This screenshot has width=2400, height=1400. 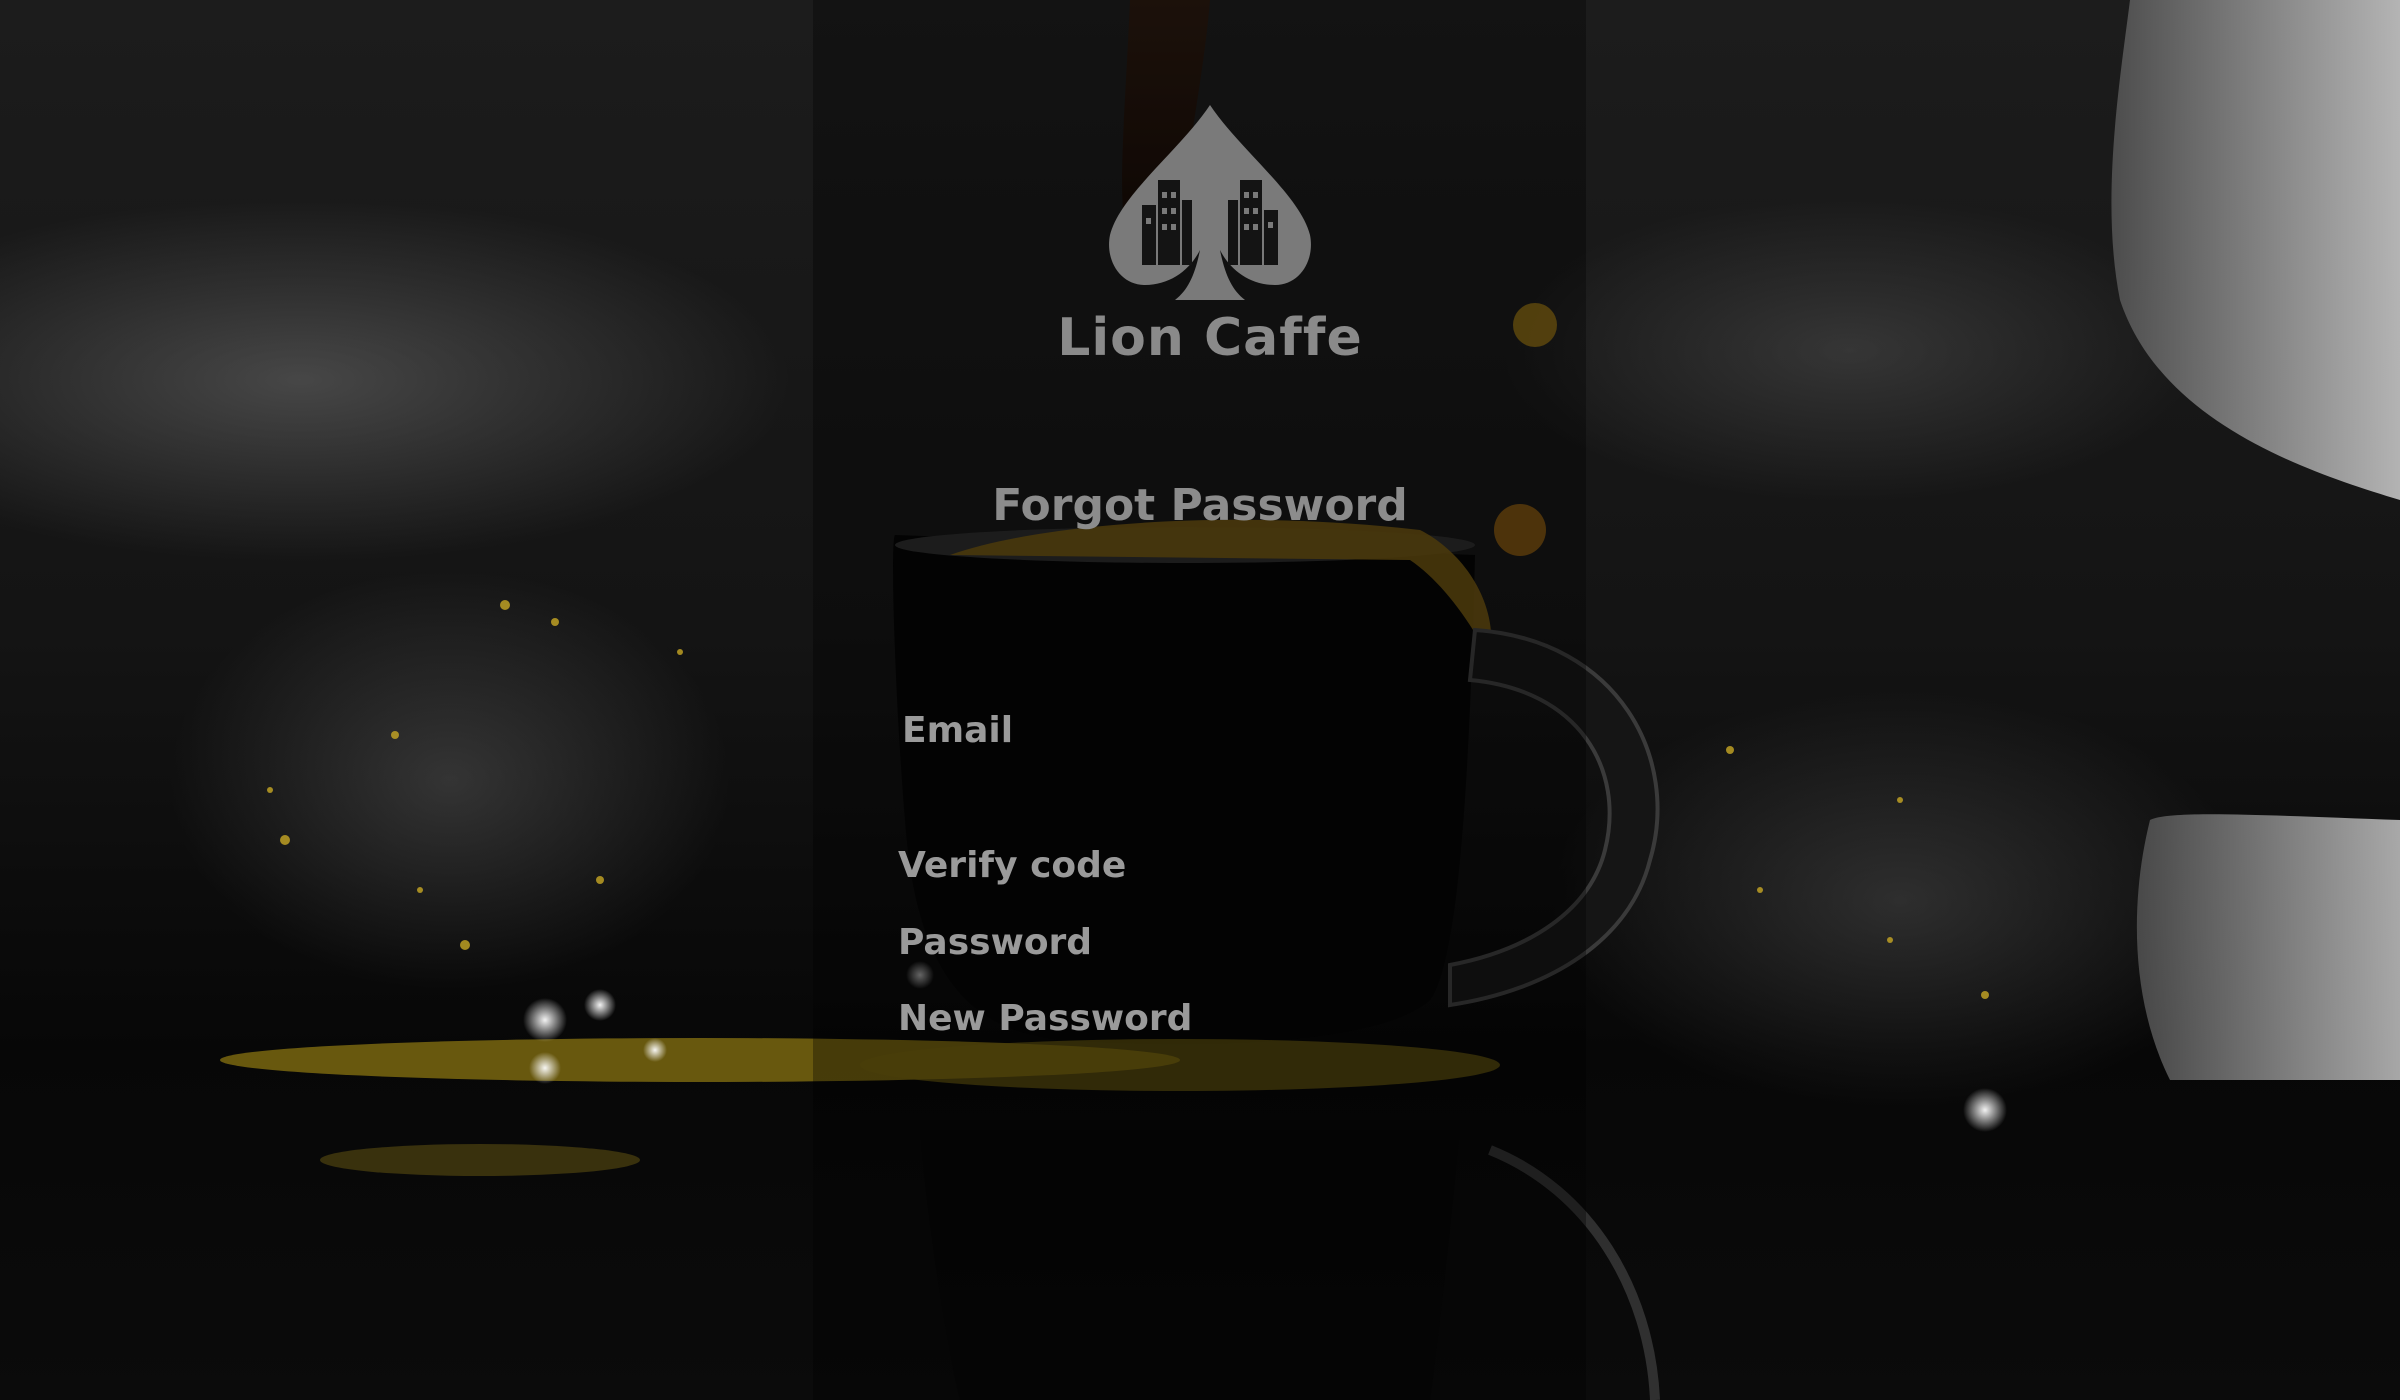 What do you see at coordinates (1218, 787) in the screenshot?
I see `email-input` at bounding box center [1218, 787].